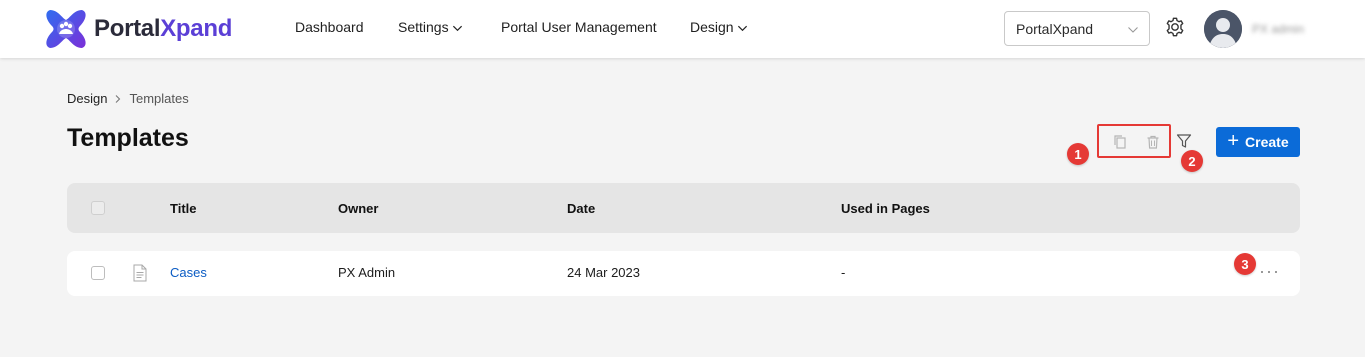 Image resolution: width=1365 pixels, height=357 pixels. What do you see at coordinates (140, 273) in the screenshot?
I see `document-icon` at bounding box center [140, 273].